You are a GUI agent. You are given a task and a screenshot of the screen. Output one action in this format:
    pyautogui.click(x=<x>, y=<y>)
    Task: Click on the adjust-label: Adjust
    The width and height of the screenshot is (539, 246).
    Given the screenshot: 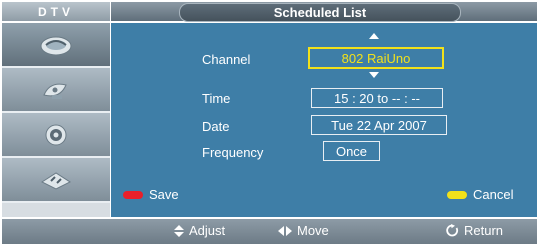 What is the action you would take?
    pyautogui.click(x=207, y=230)
    